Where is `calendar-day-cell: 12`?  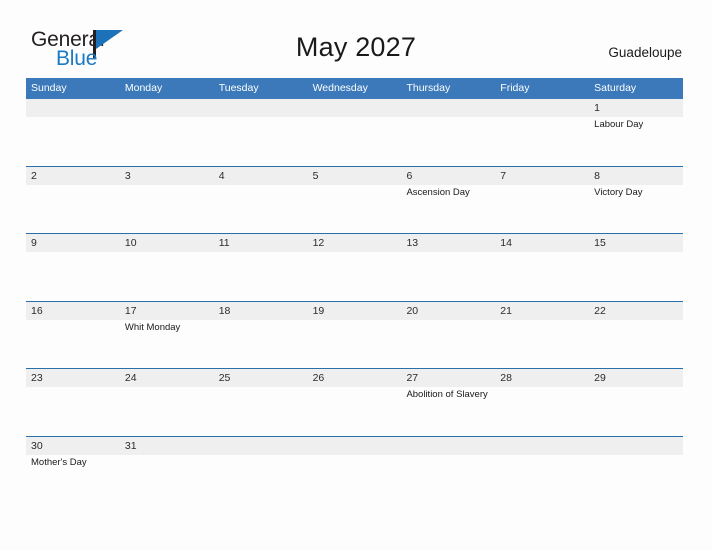
calendar-day-cell: 12 is located at coordinates (355, 267).